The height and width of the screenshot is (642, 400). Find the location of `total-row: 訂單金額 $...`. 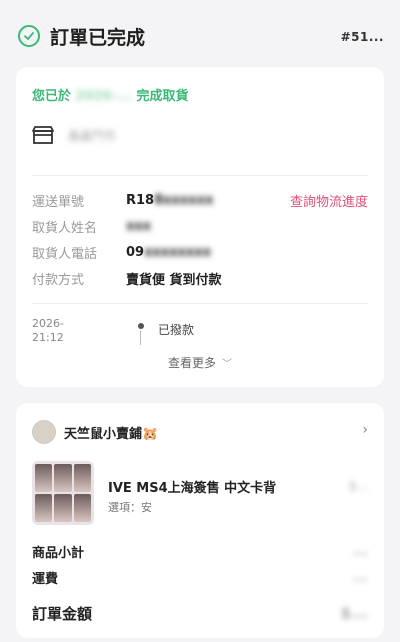

total-row: 訂單金額 $... is located at coordinates (200, 613).